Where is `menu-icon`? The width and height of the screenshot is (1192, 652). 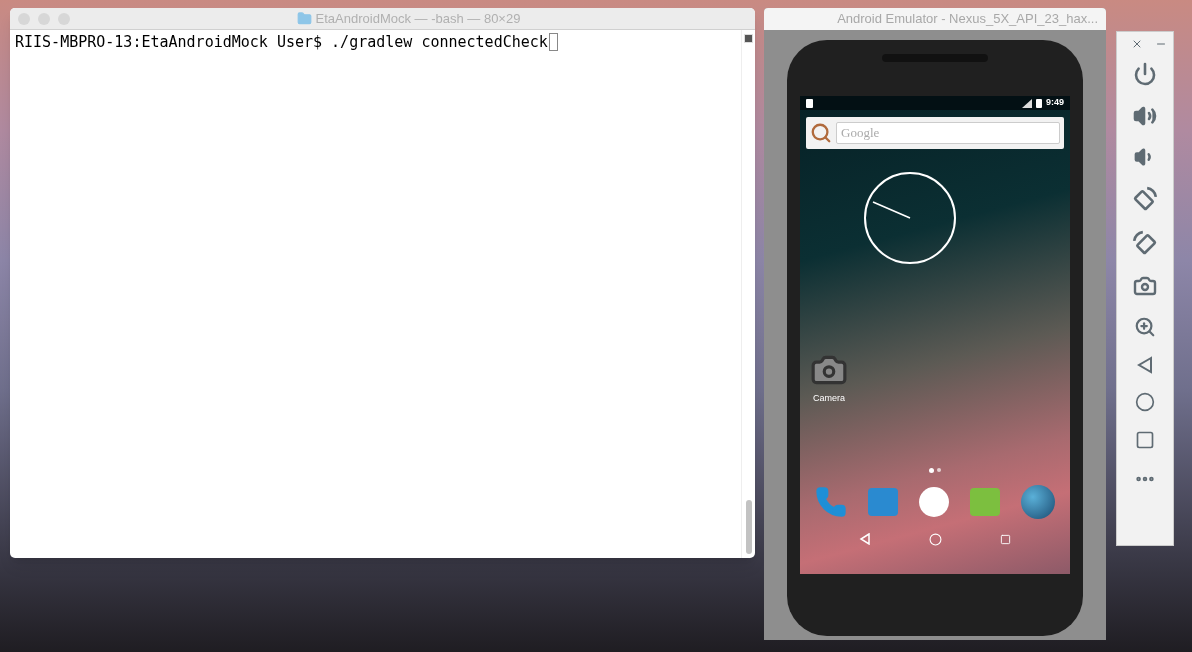
menu-icon is located at coordinates (748, 38).